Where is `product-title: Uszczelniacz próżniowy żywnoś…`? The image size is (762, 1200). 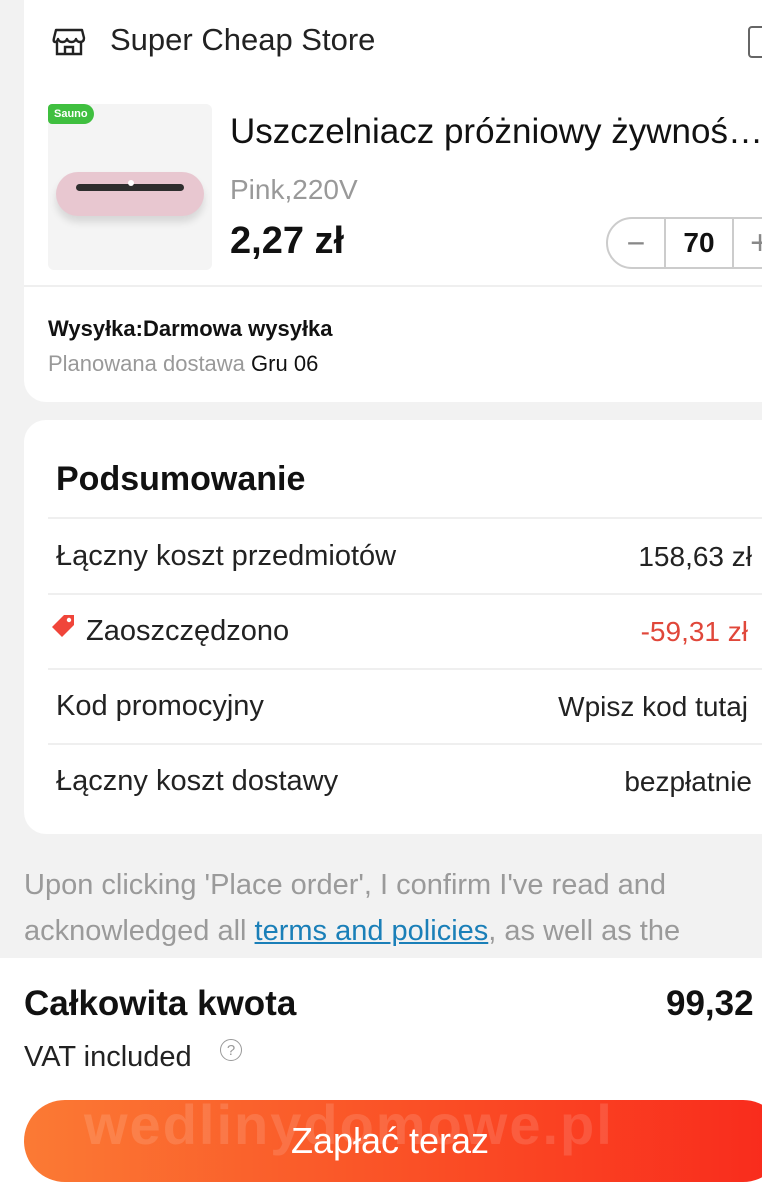
product-title: Uszczelniacz próżniowy żywnoś… is located at coordinates (496, 132).